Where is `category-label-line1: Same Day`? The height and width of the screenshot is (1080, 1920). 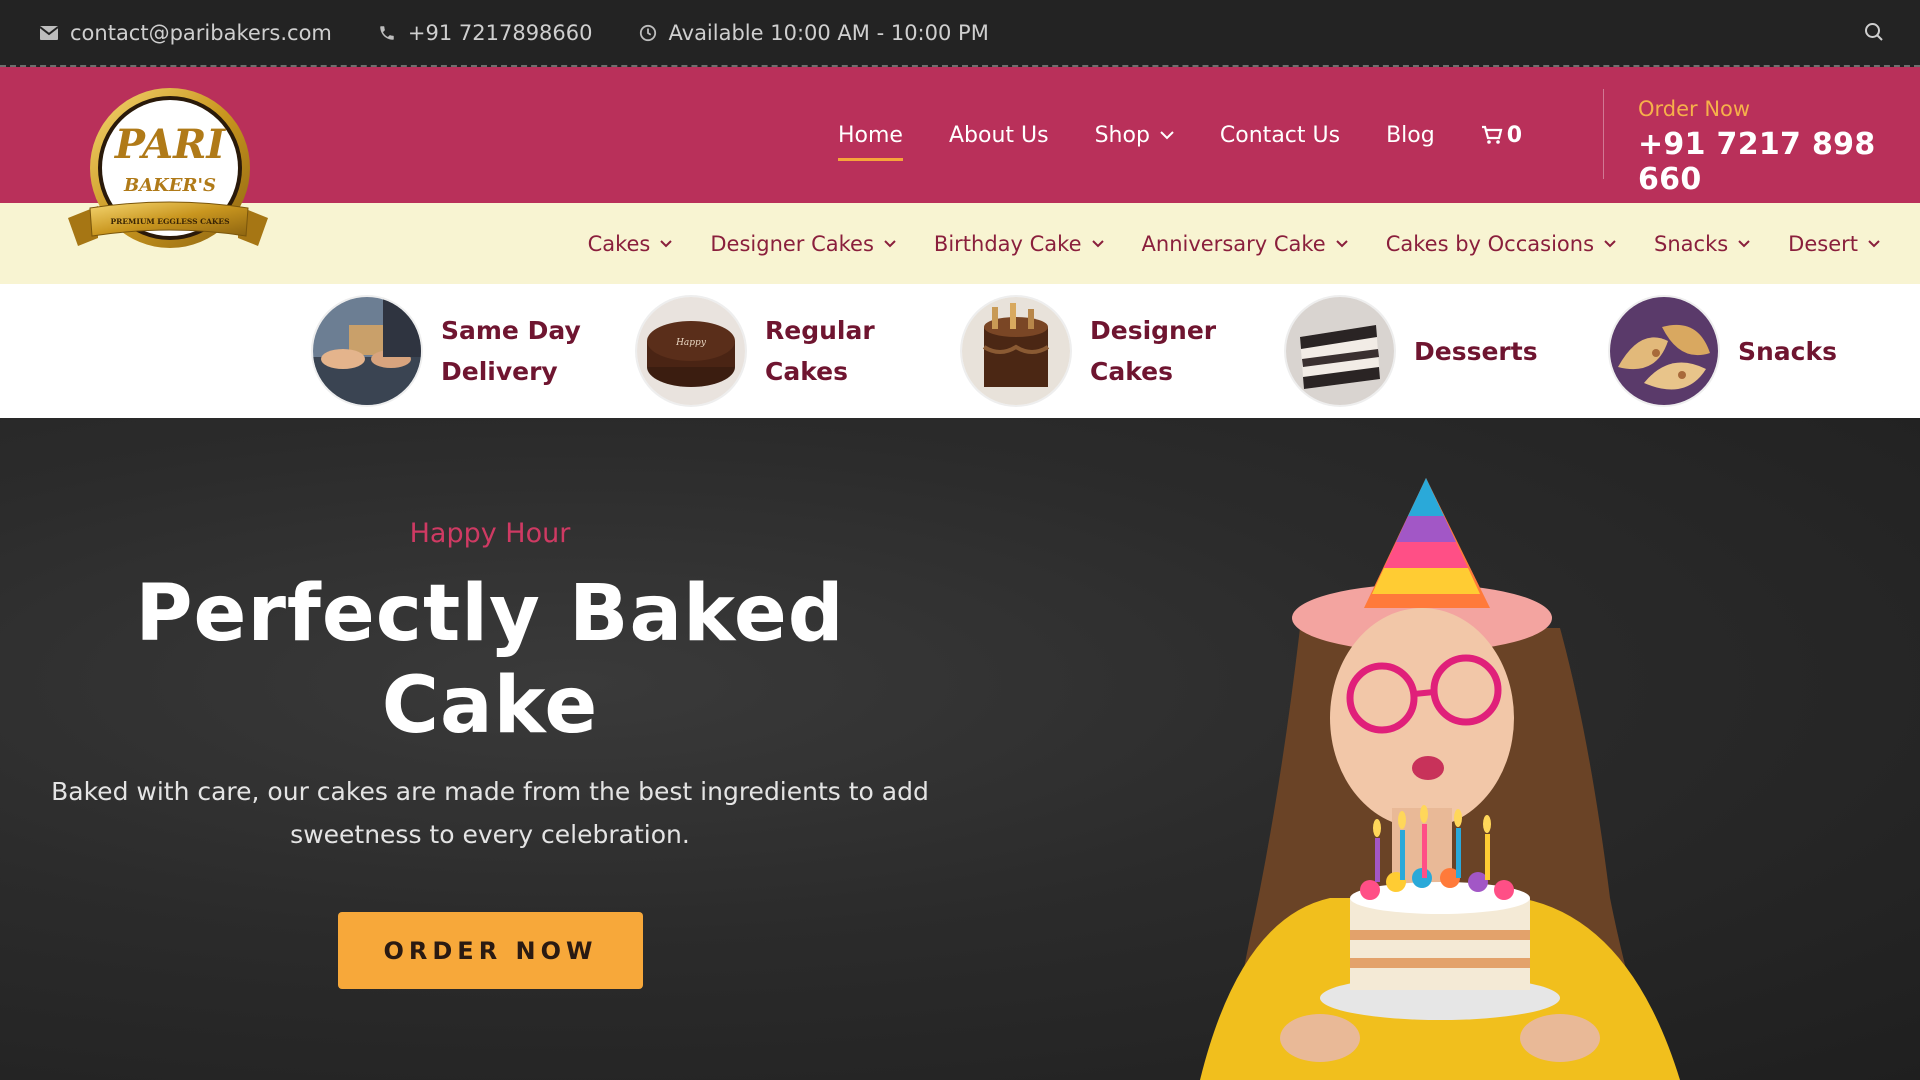
category-label-line1: Same Day is located at coordinates (511, 330).